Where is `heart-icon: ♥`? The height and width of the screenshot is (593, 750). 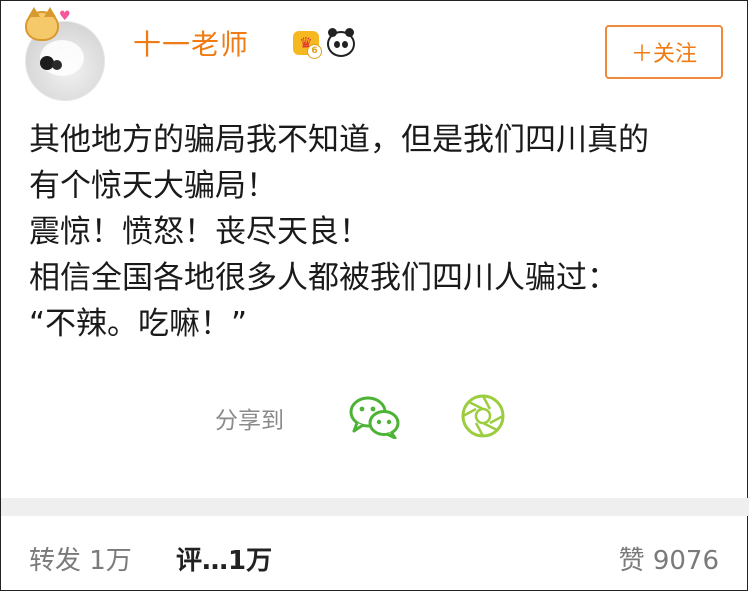
heart-icon: ♥ is located at coordinates (65, 16).